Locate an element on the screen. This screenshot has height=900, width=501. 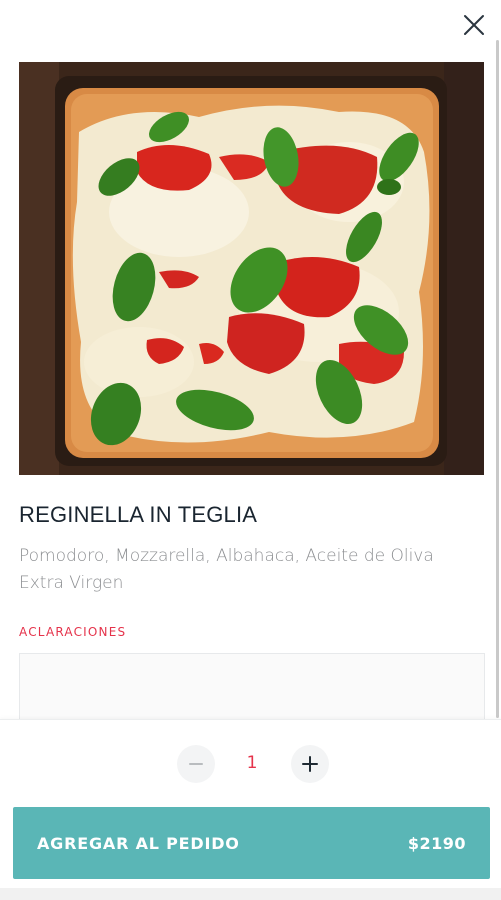
close-icon is located at coordinates (474, 25).